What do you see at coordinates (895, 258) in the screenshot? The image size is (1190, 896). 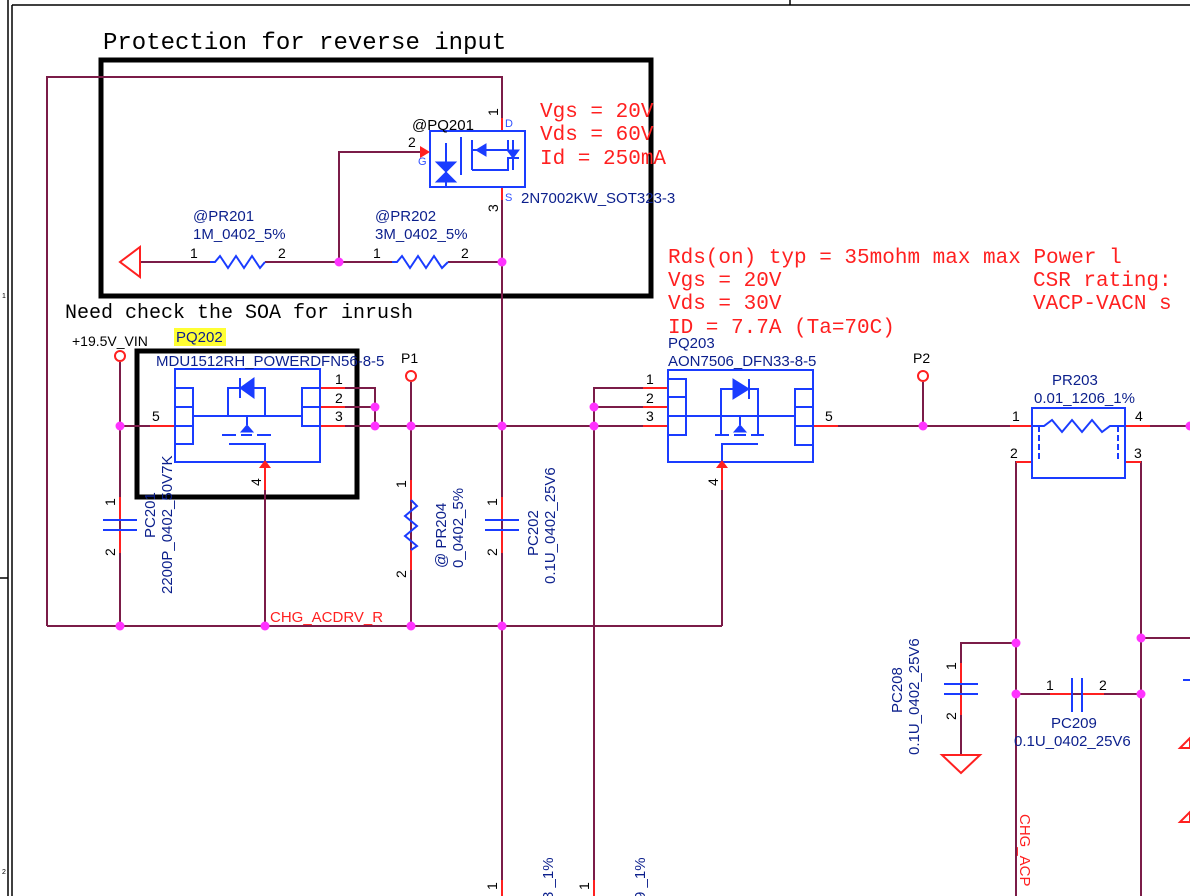 I see `note-line: Rds(on) typ = 35mohm max max Power l` at bounding box center [895, 258].